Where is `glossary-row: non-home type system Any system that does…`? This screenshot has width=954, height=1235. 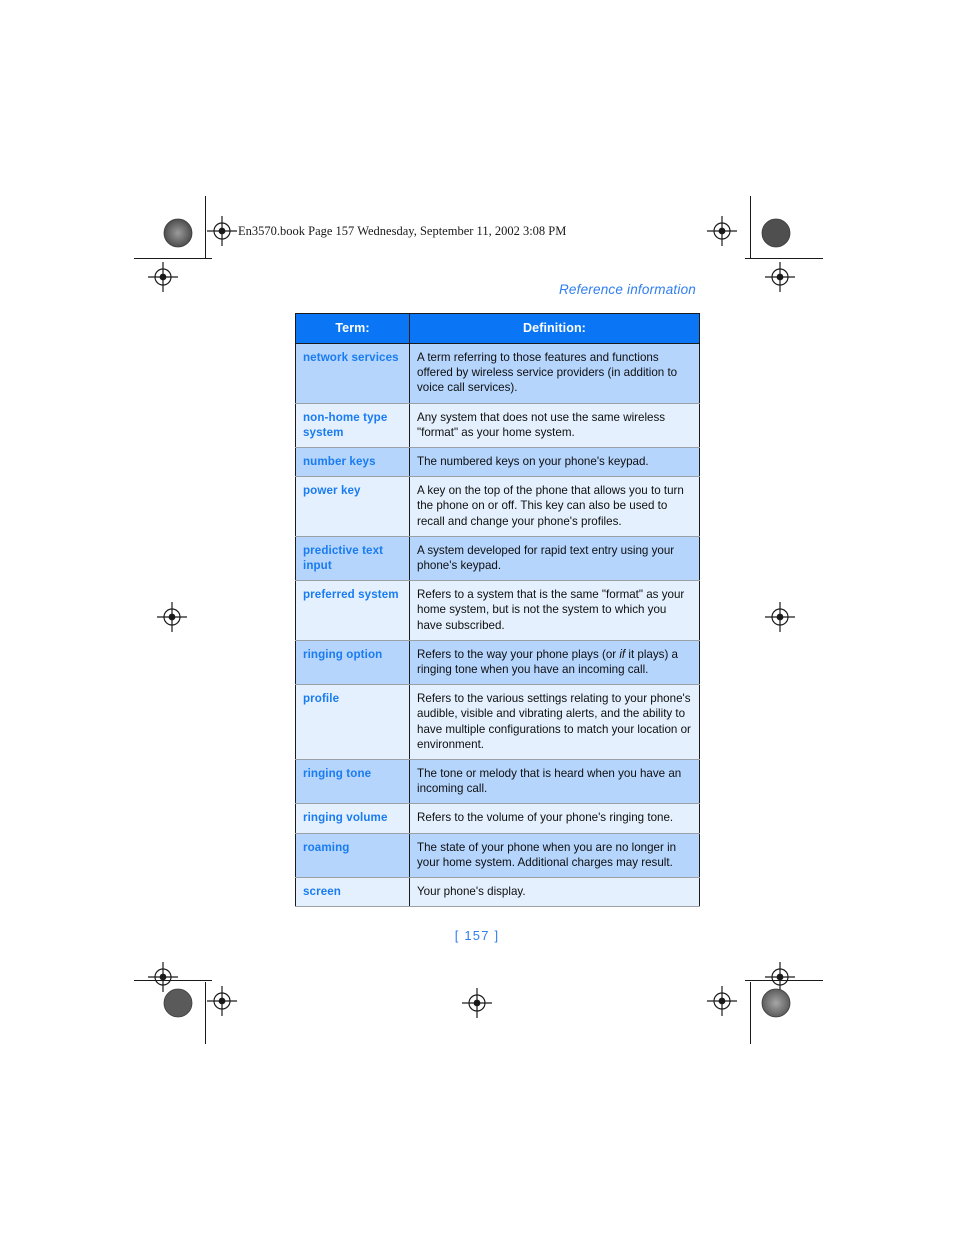 glossary-row: non-home type system Any system that does… is located at coordinates (497, 425).